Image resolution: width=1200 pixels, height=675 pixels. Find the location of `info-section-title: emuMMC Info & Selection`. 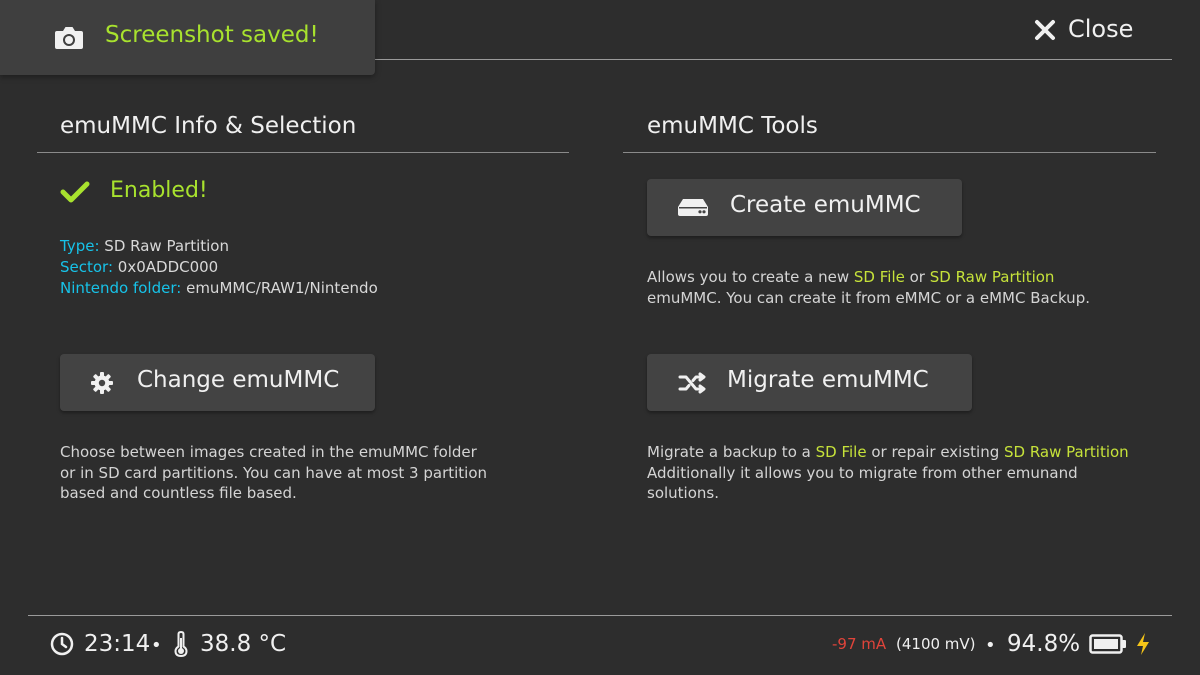

info-section-title: emuMMC Info & Selection is located at coordinates (208, 126).